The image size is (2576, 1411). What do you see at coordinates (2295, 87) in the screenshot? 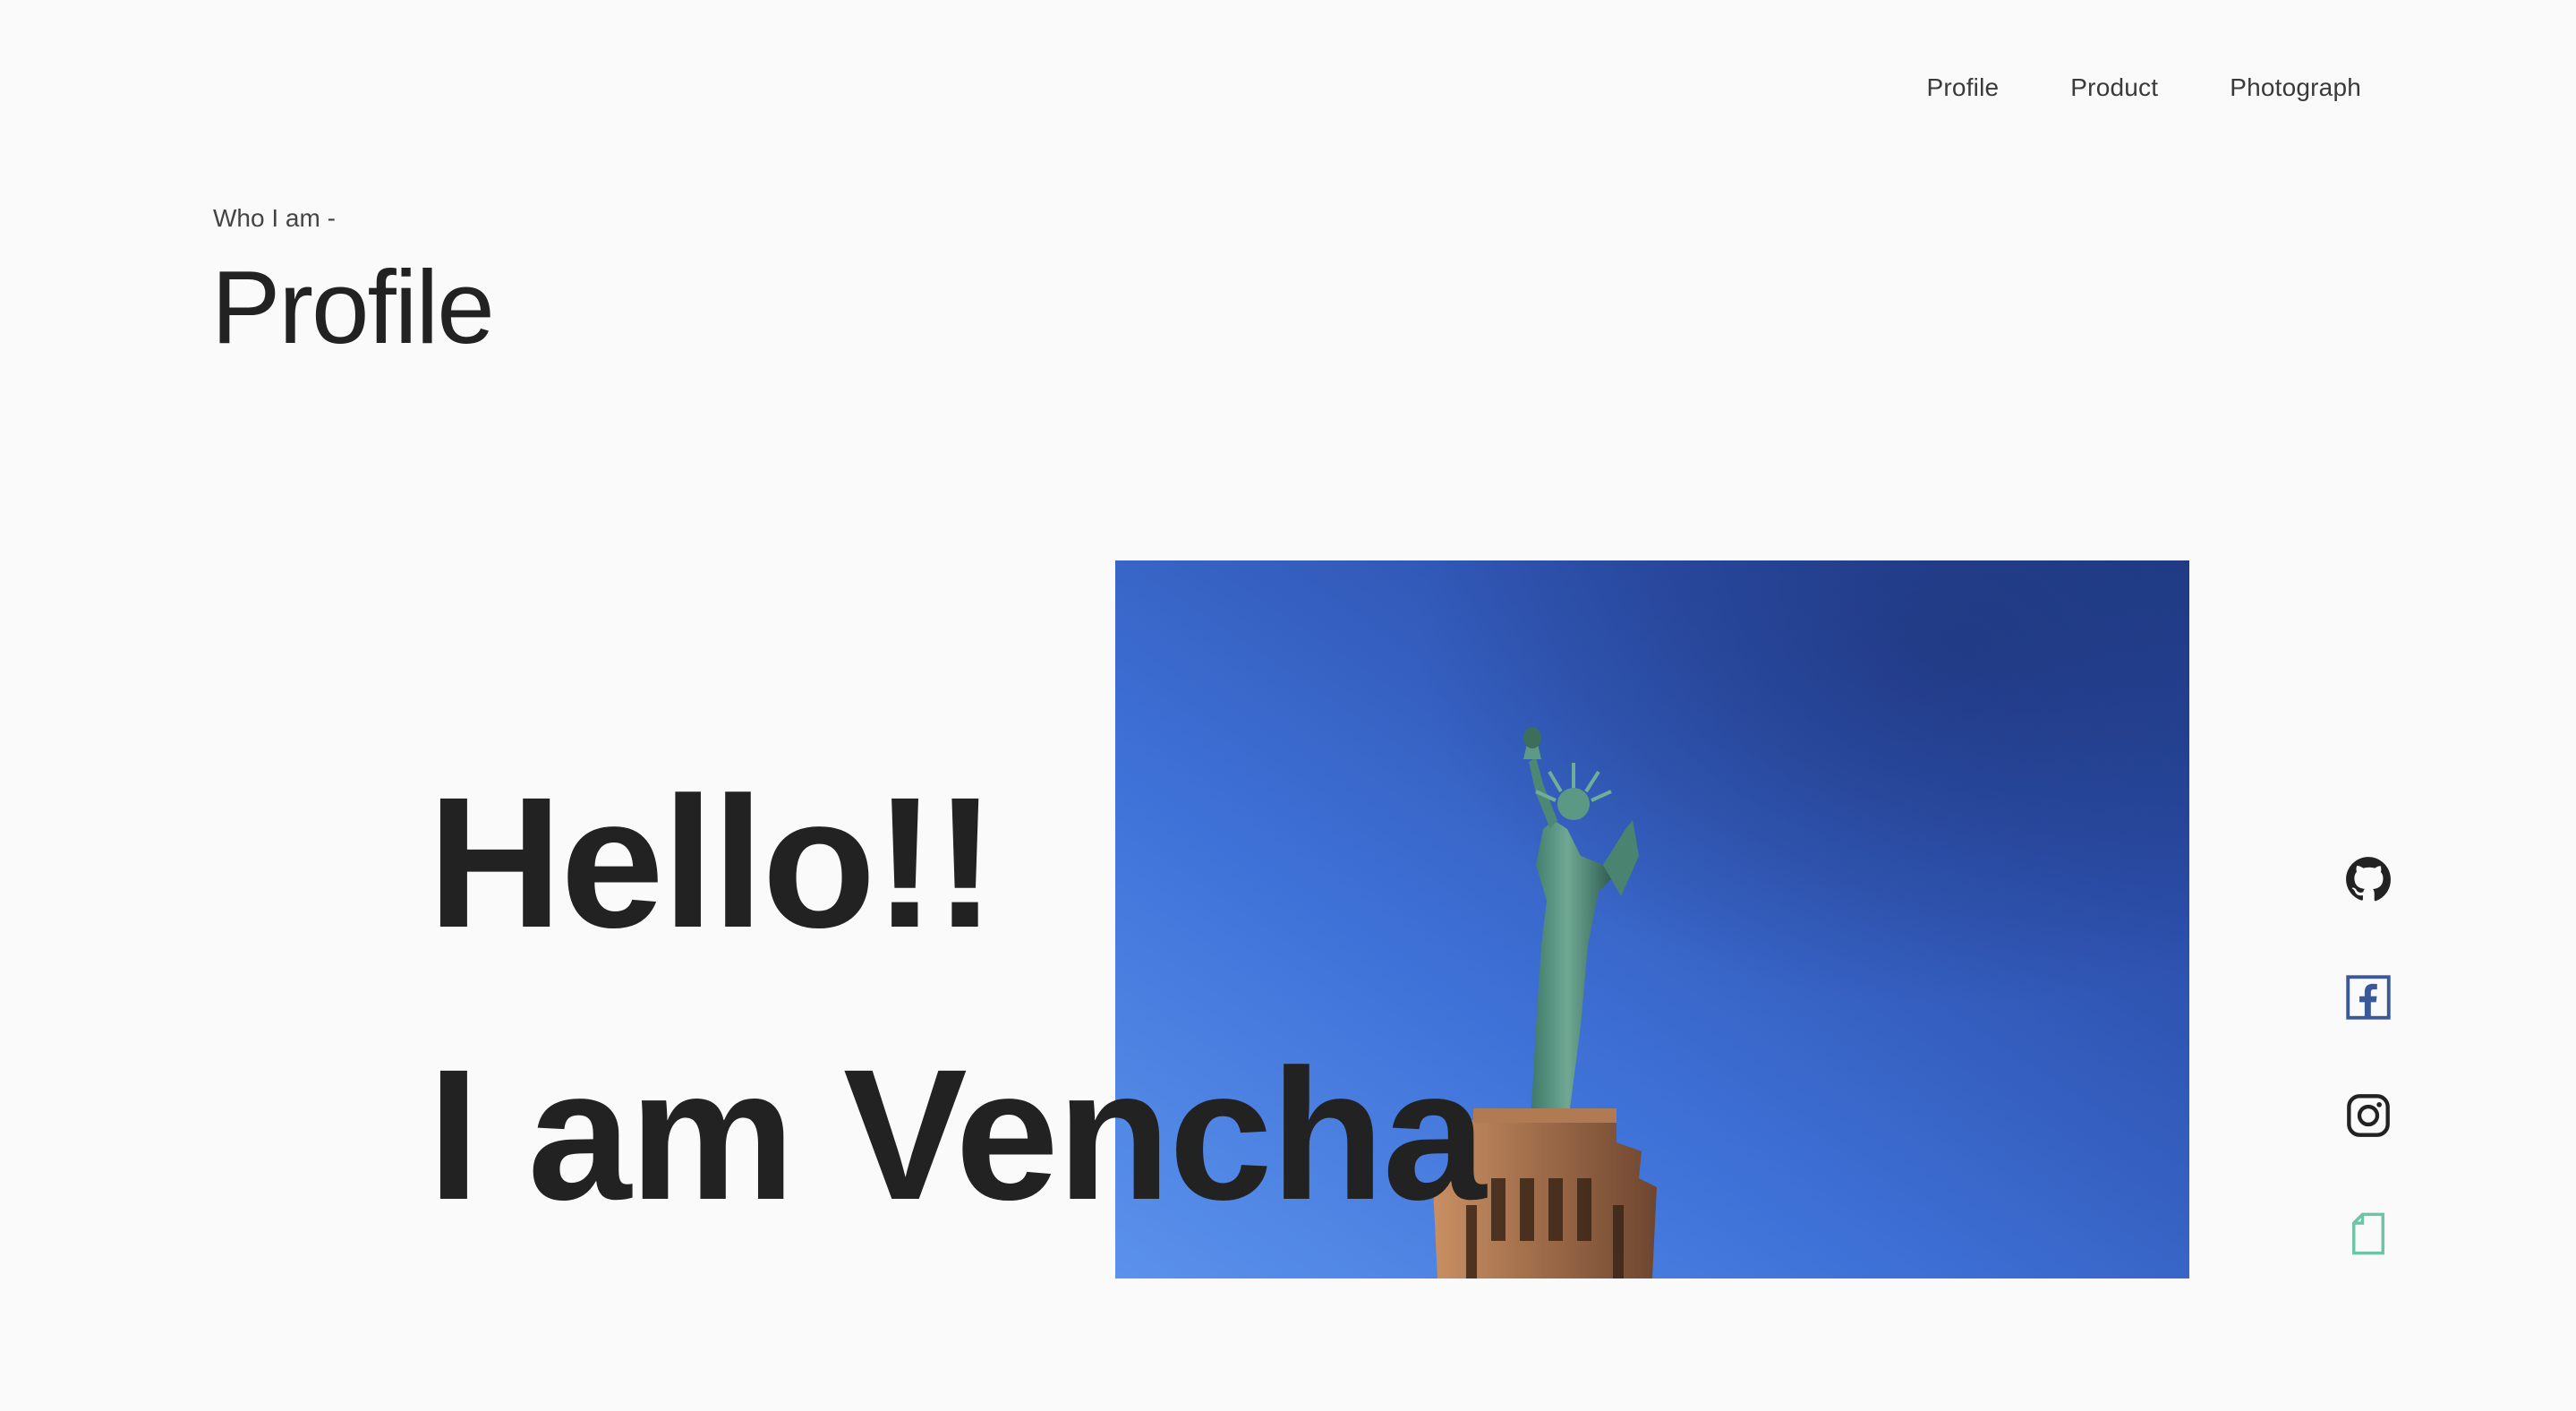
I see `nav-link-photograph: Photograph` at bounding box center [2295, 87].